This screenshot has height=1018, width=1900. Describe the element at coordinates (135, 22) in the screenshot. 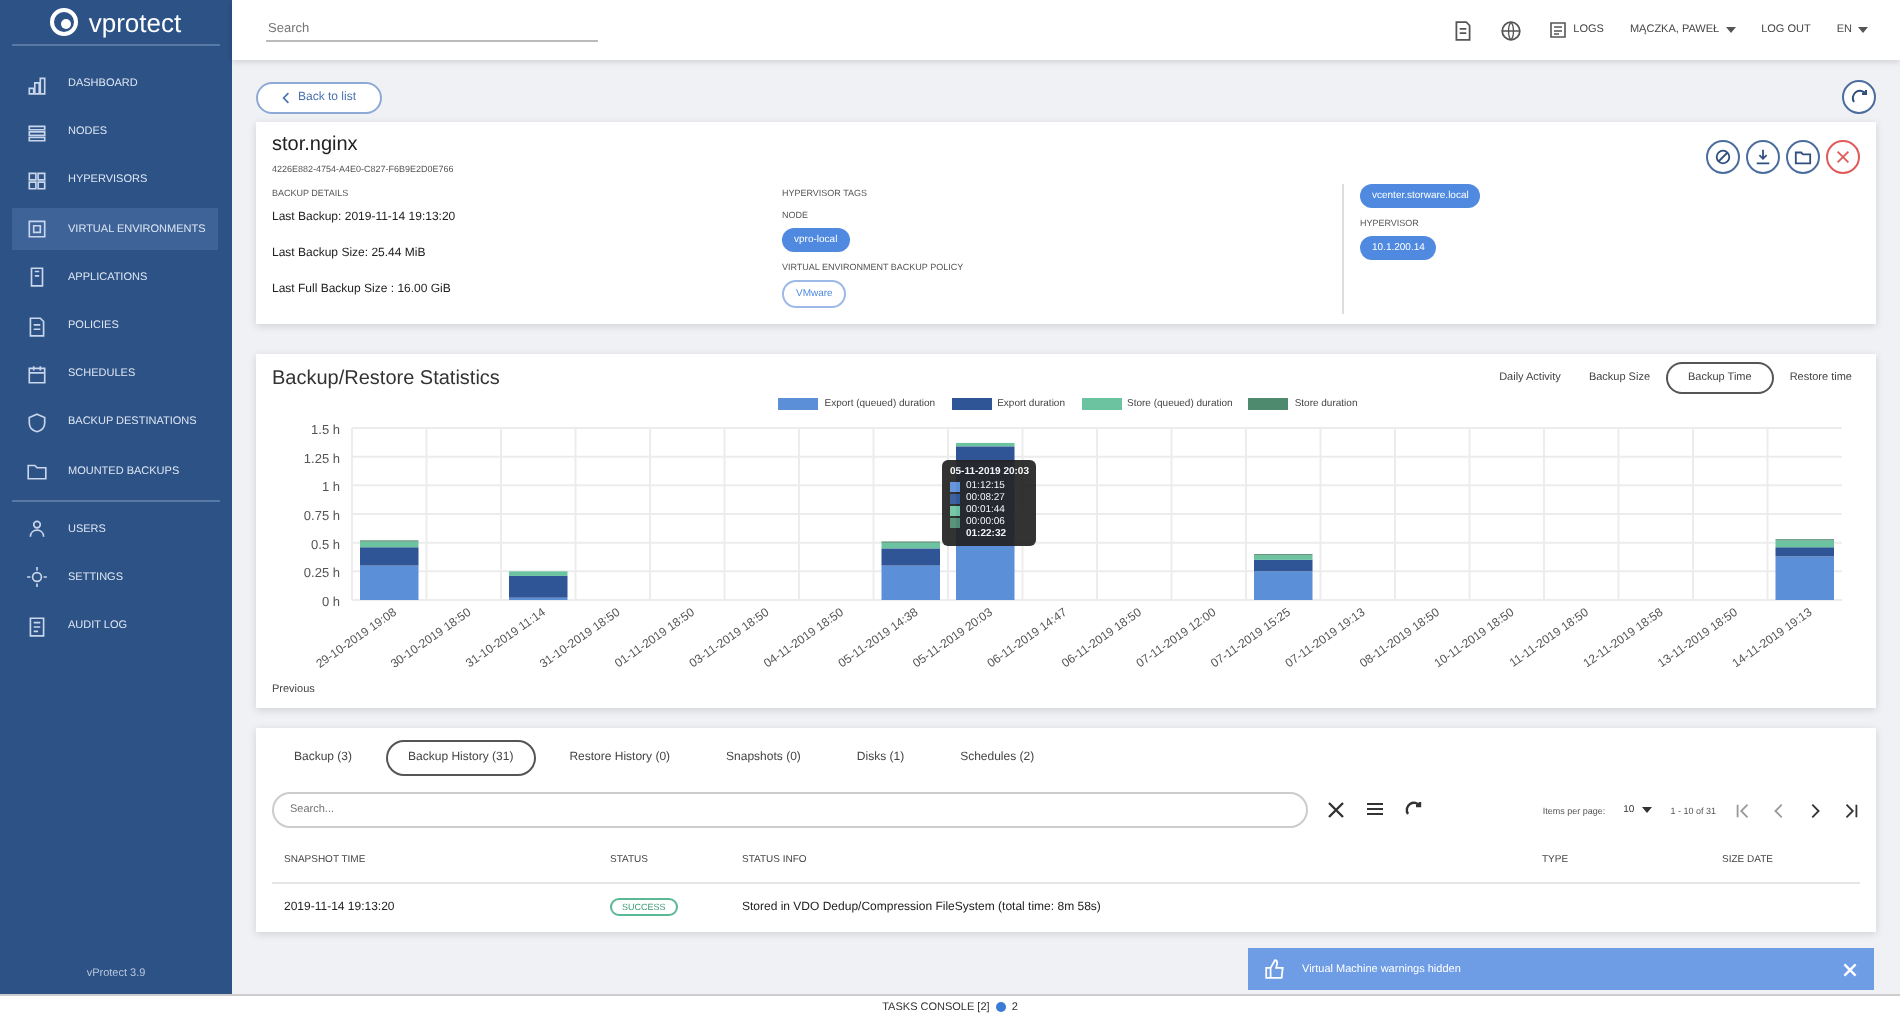

I see `logo-text: vprotect` at that location.